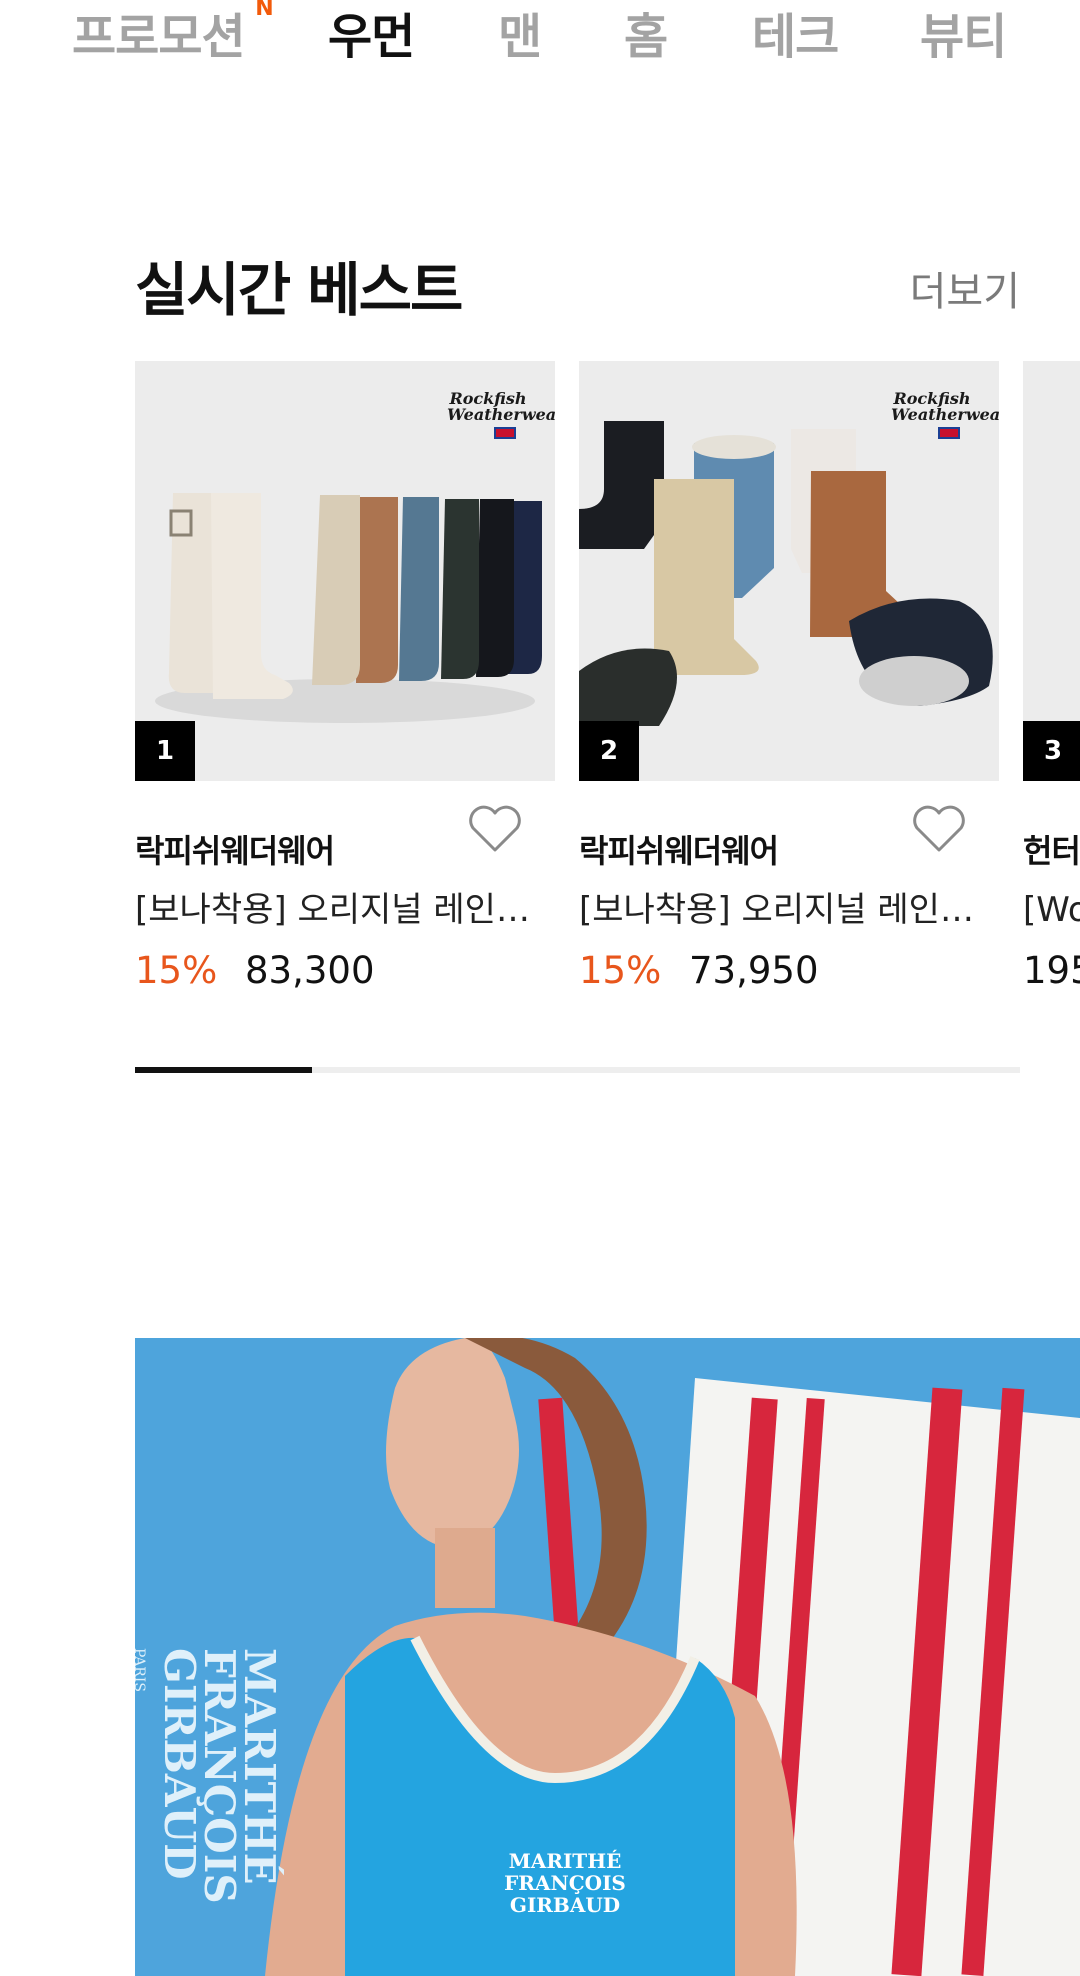 This screenshot has width=1080, height=1976. I want to click on rank-badge: 3, so click(1051, 751).